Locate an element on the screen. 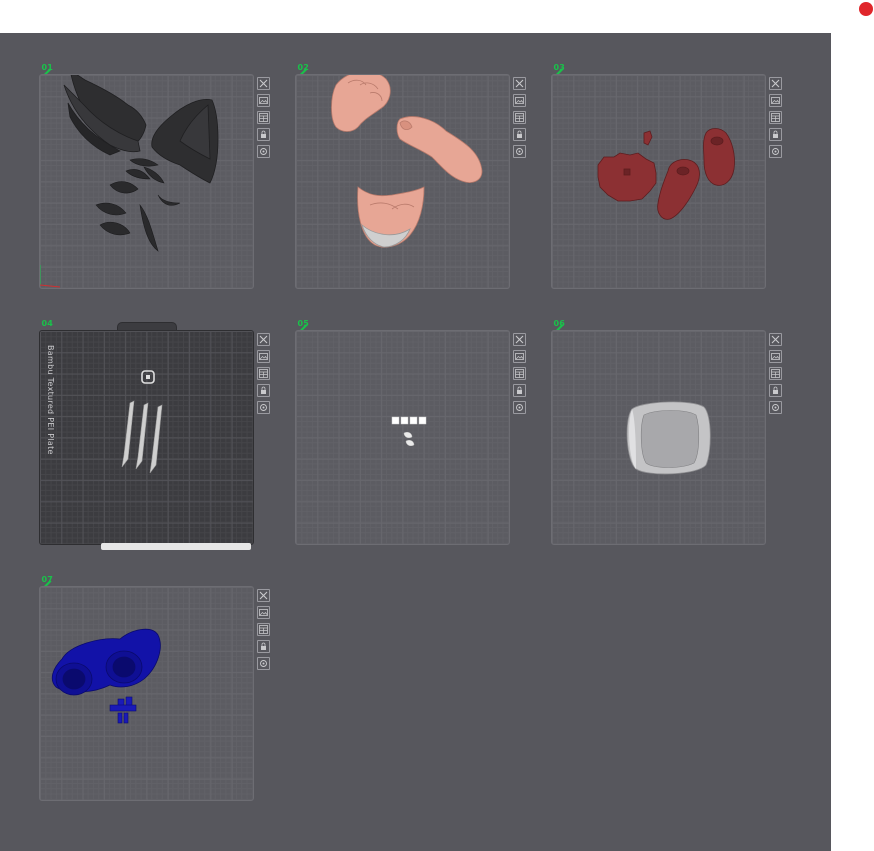 The width and height of the screenshot is (874, 851). plate-number: 06 is located at coordinates (559, 323).